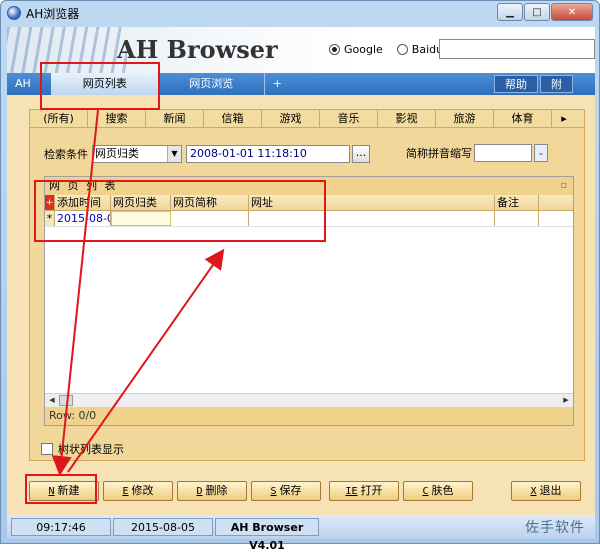  What do you see at coordinates (541, 153) in the screenshot?
I see `double-chevron-down-icon: ⌄` at bounding box center [541, 153].